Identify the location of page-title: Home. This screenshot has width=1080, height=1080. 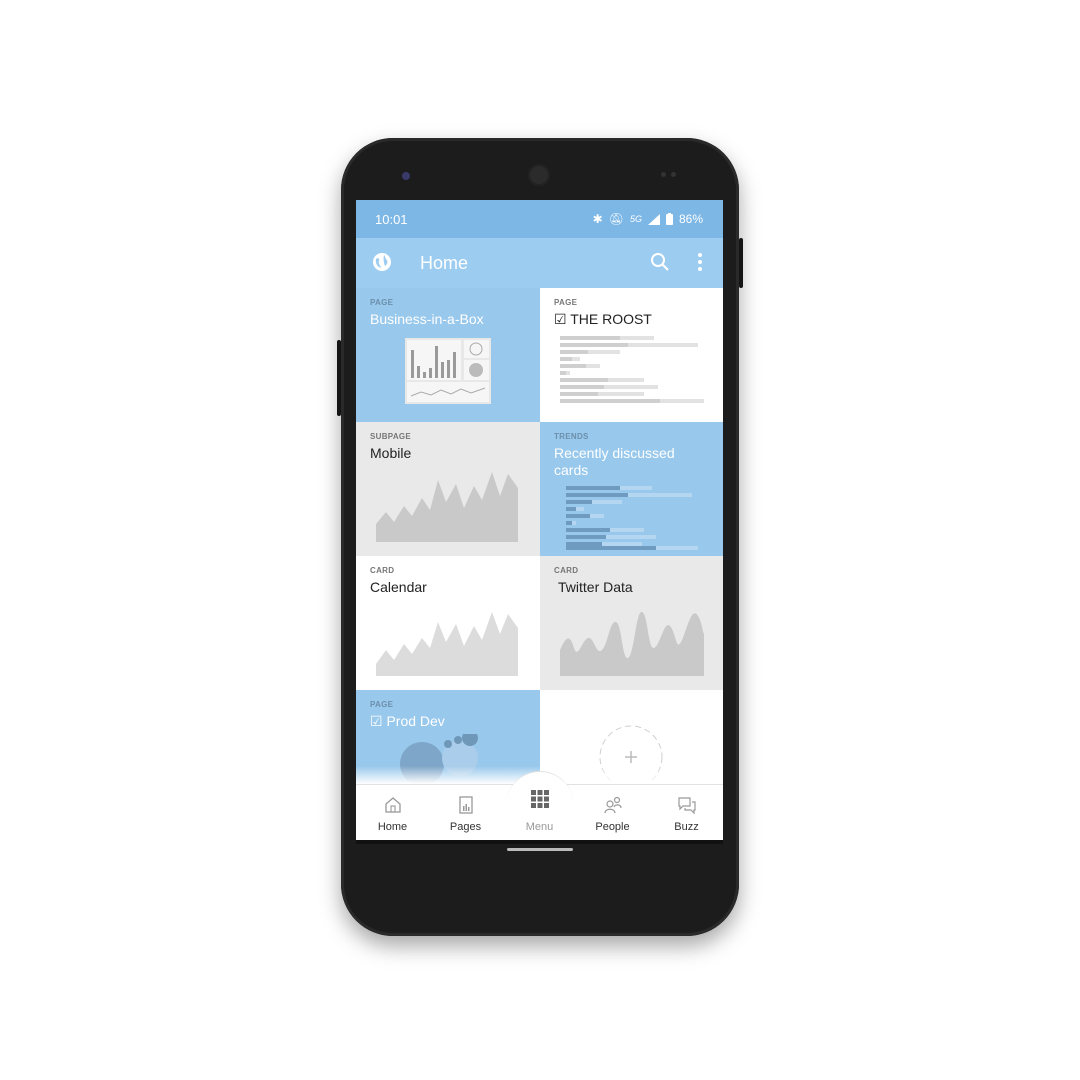
(444, 263).